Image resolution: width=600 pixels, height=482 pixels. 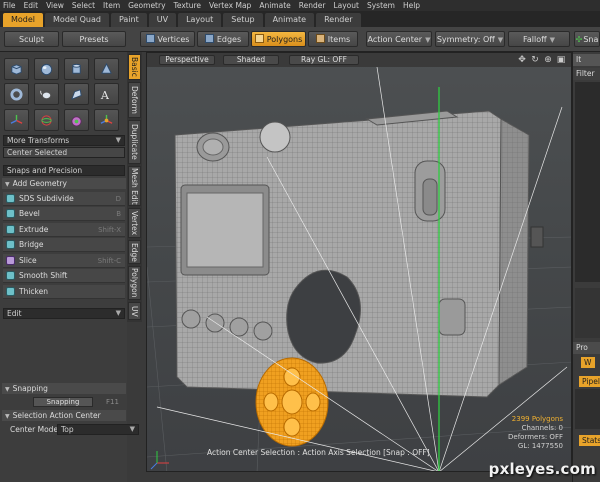 What do you see at coordinates (259, 38) in the screenshot?
I see `polygons-icon` at bounding box center [259, 38].